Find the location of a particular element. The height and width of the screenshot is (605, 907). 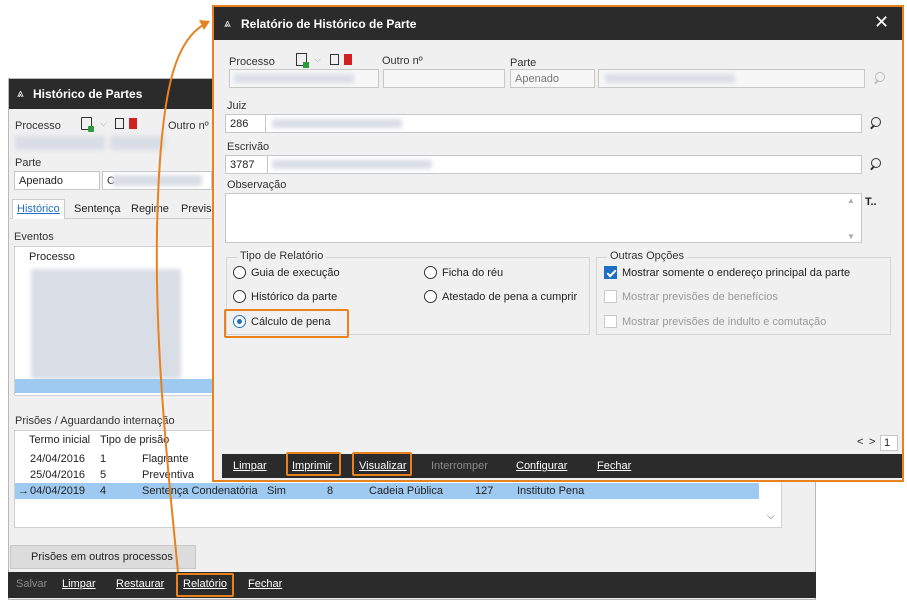

escrivao-label: Escrivão is located at coordinates (248, 147).